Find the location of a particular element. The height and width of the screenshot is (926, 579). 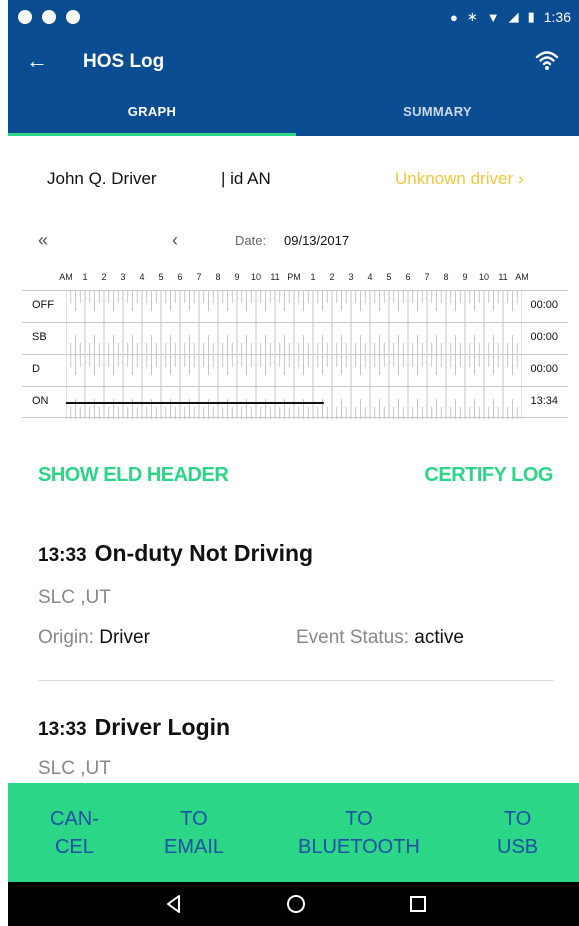

tab-summary: SUMMARY is located at coordinates (437, 112).